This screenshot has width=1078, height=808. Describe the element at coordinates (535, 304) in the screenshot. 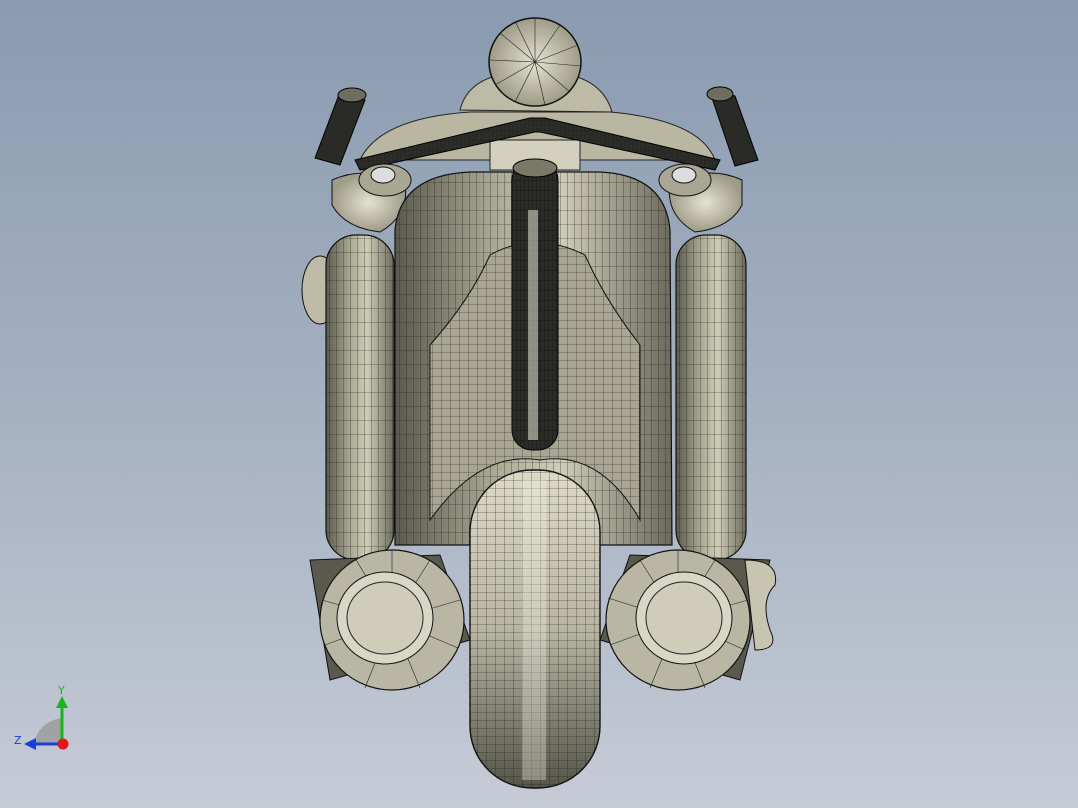

I see `steering-column` at that location.